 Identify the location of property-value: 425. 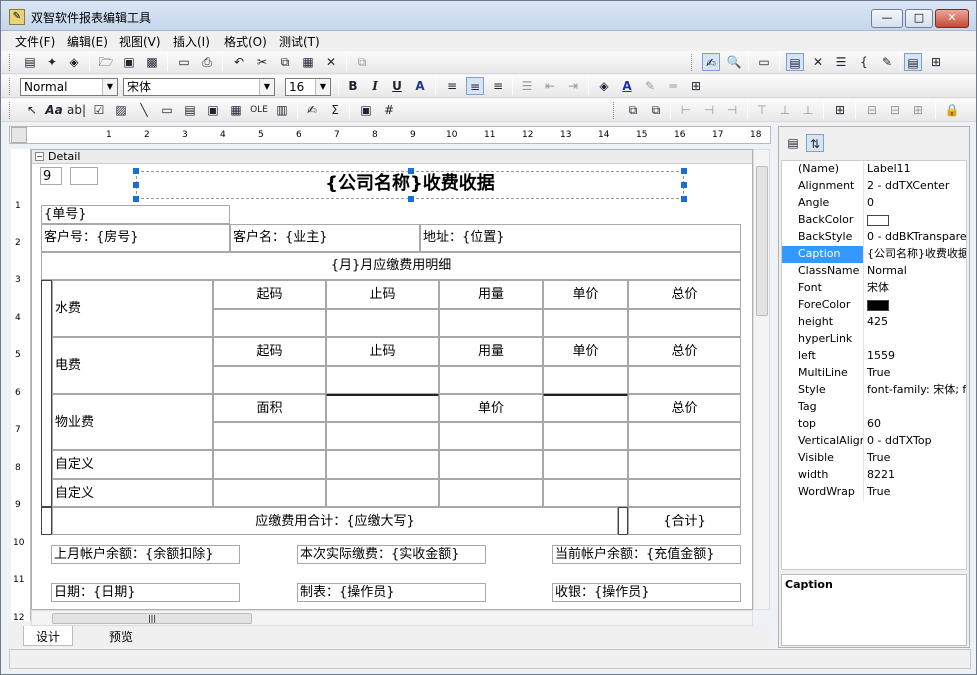
(916, 322).